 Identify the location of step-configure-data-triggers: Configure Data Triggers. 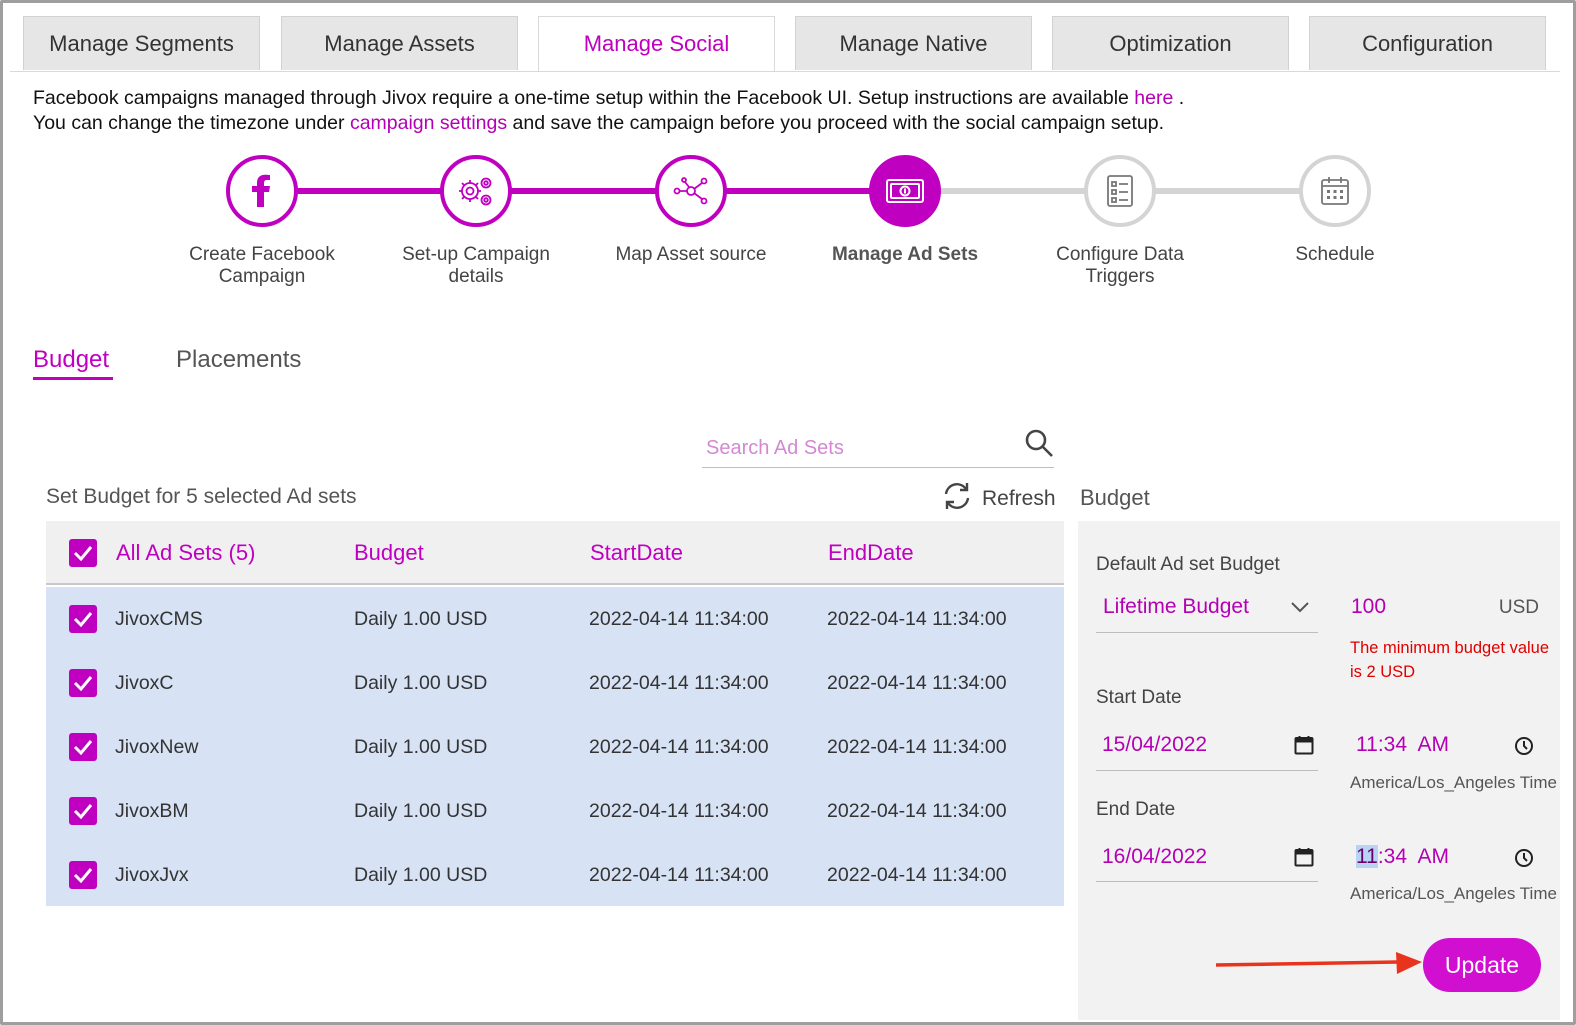
(1120, 221).